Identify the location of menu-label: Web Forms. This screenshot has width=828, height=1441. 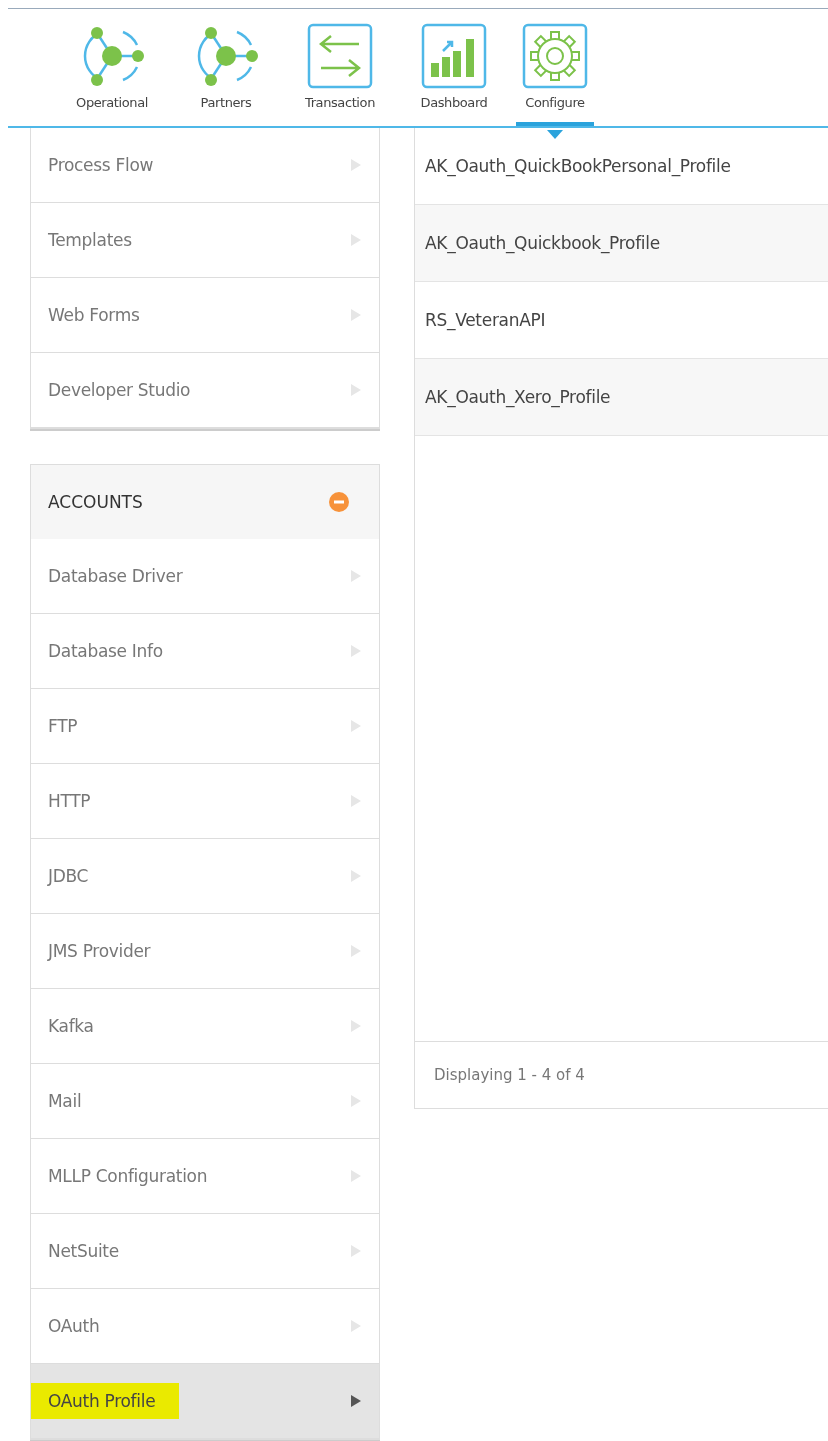
(94, 315).